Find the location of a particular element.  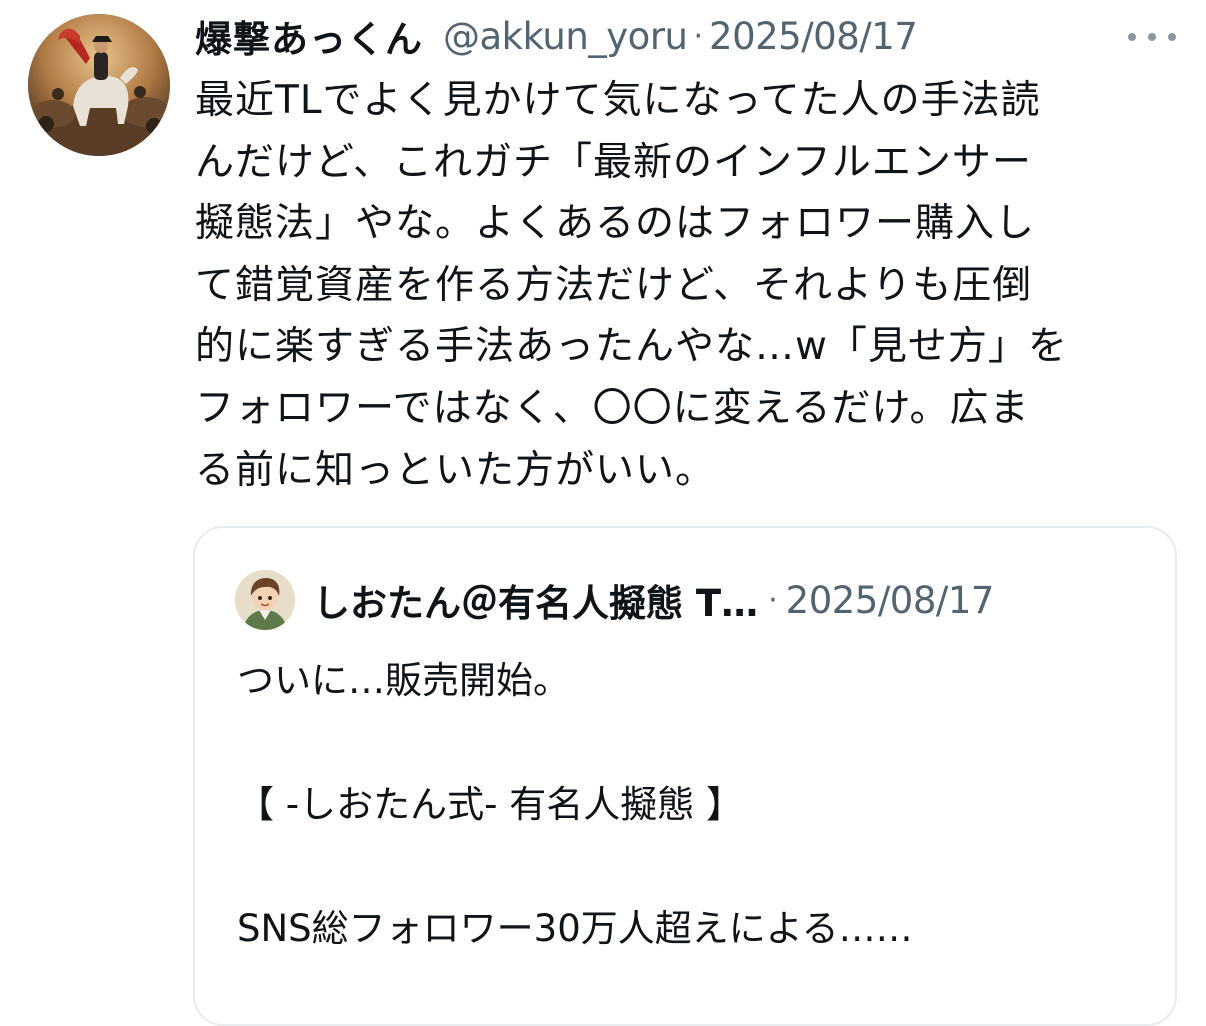

quoted-tweet-header: しおたん＠有名人擬態 T… · 2025/08/17 is located at coordinates (653, 600).